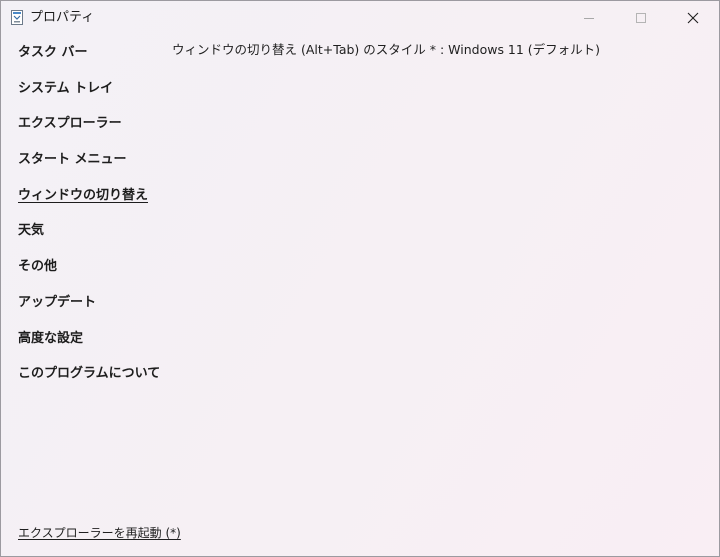 This screenshot has height=557, width=720. Describe the element at coordinates (93, 273) in the screenshot. I see `sidebar-item-other: その他` at that location.